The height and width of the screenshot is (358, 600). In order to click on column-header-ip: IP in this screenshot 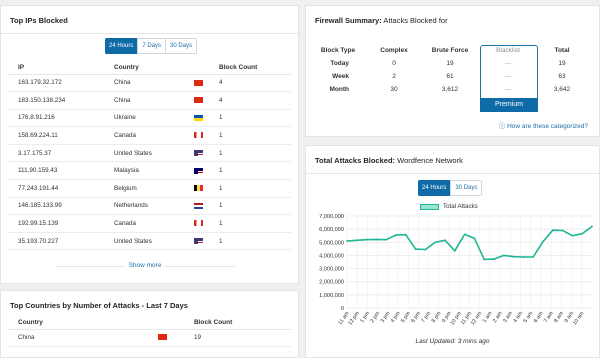, I will do `click(56, 68)`.